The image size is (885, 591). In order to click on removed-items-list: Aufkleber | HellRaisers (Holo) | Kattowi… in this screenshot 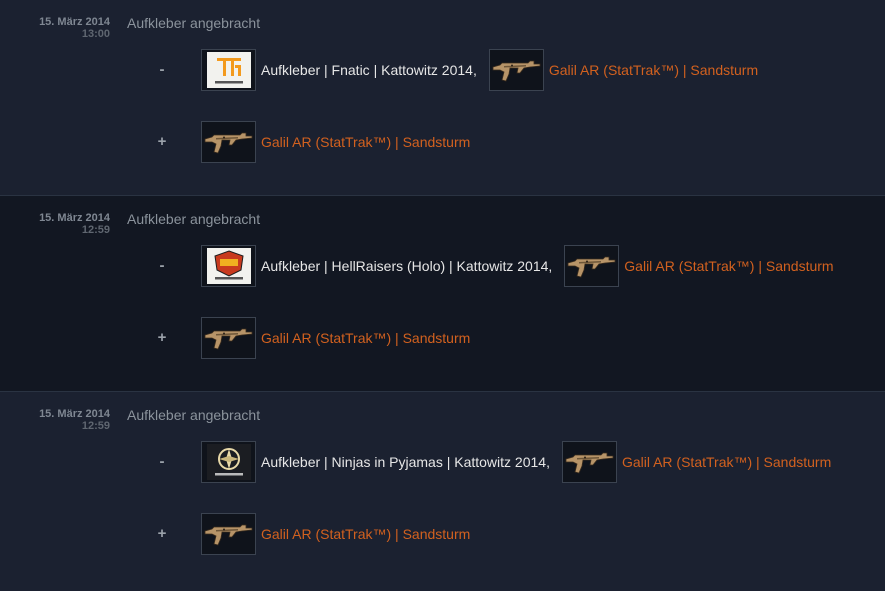, I will do `click(519, 266)`.